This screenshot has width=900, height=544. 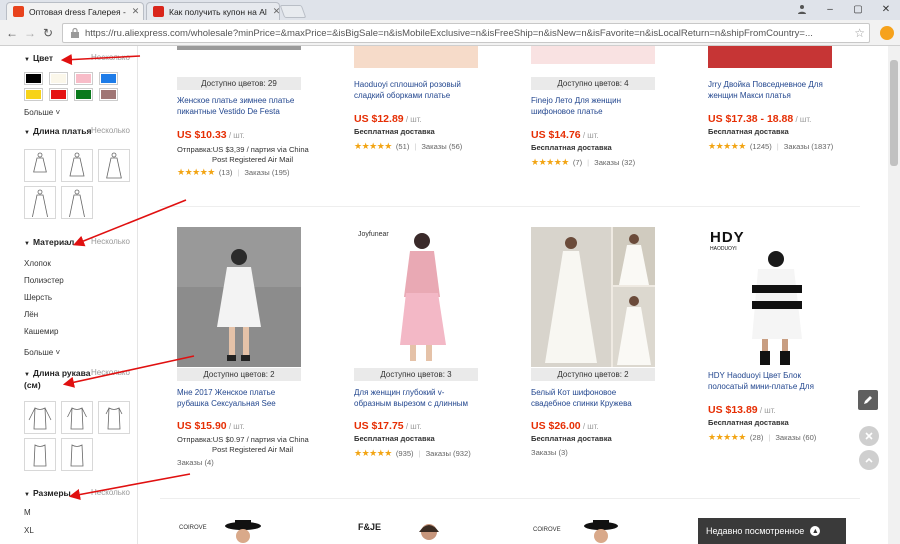 What do you see at coordinates (611, 106) in the screenshot?
I see `product-title-link: Finejo Лето Для женщин шифоновое платье` at bounding box center [611, 106].